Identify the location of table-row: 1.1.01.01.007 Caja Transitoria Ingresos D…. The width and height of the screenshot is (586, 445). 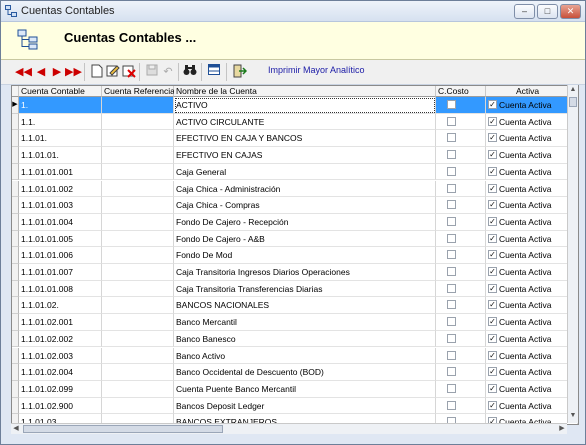
(295, 272).